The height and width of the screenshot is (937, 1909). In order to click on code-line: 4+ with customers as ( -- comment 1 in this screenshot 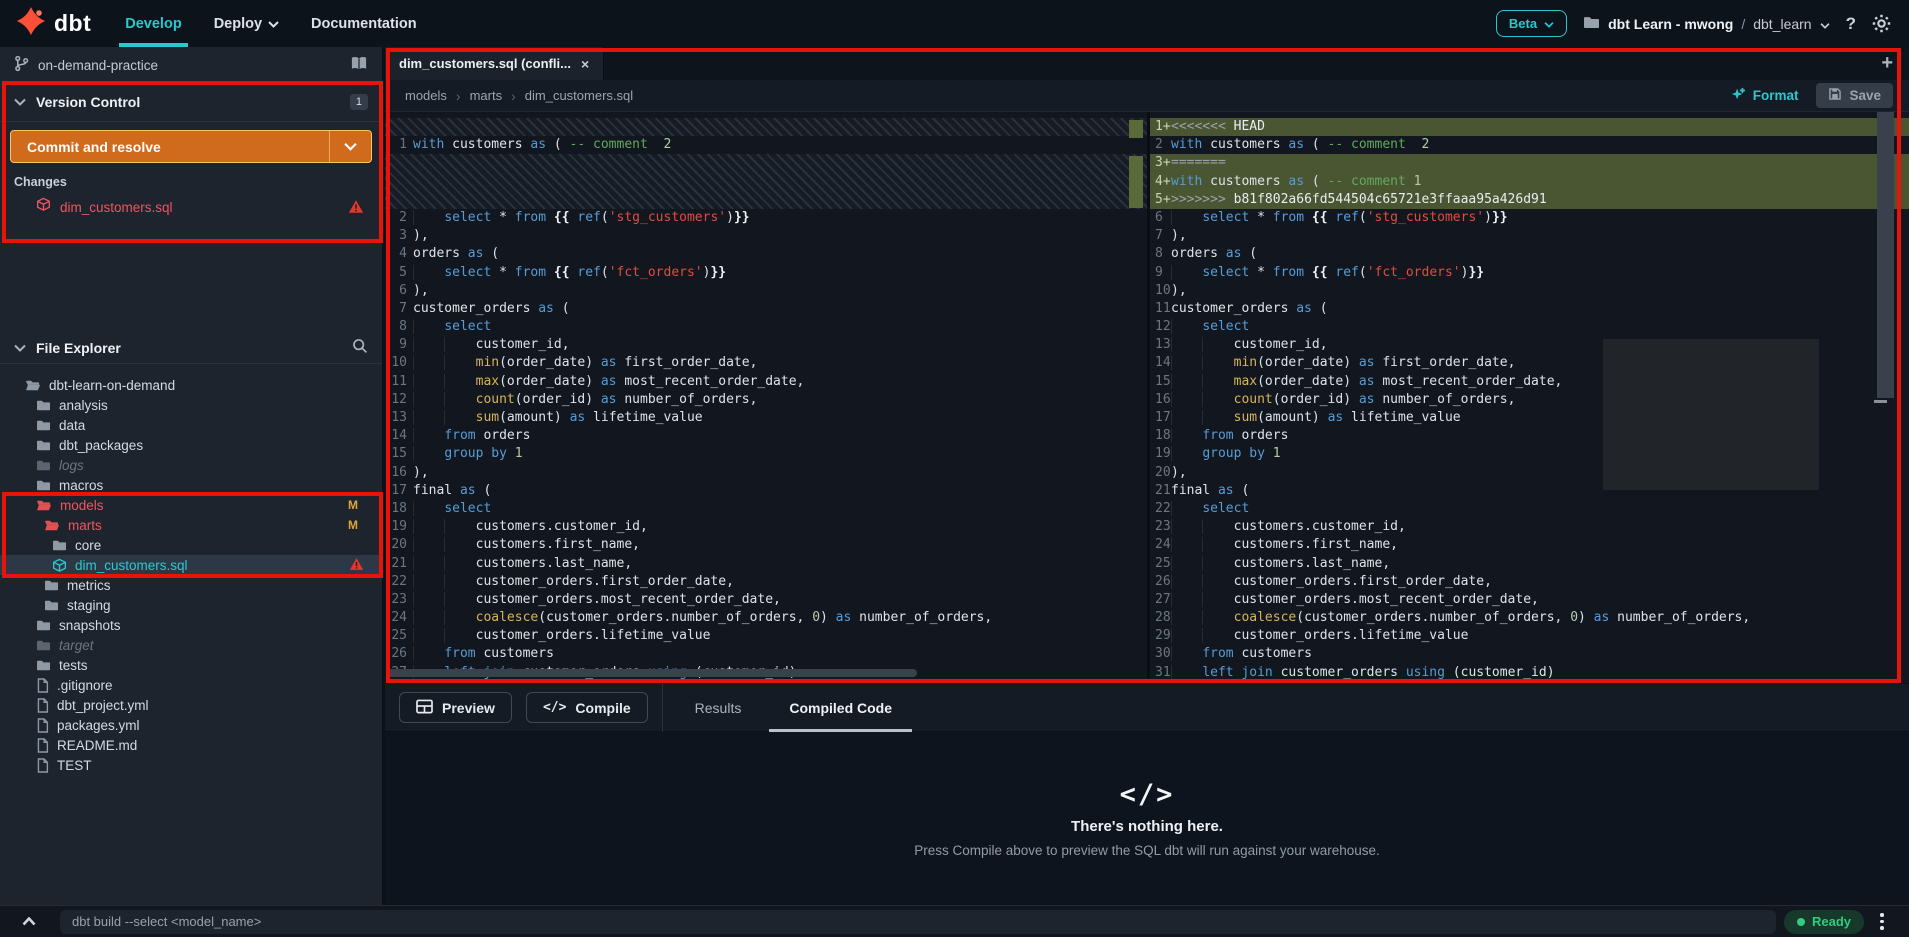, I will do `click(1529, 181)`.